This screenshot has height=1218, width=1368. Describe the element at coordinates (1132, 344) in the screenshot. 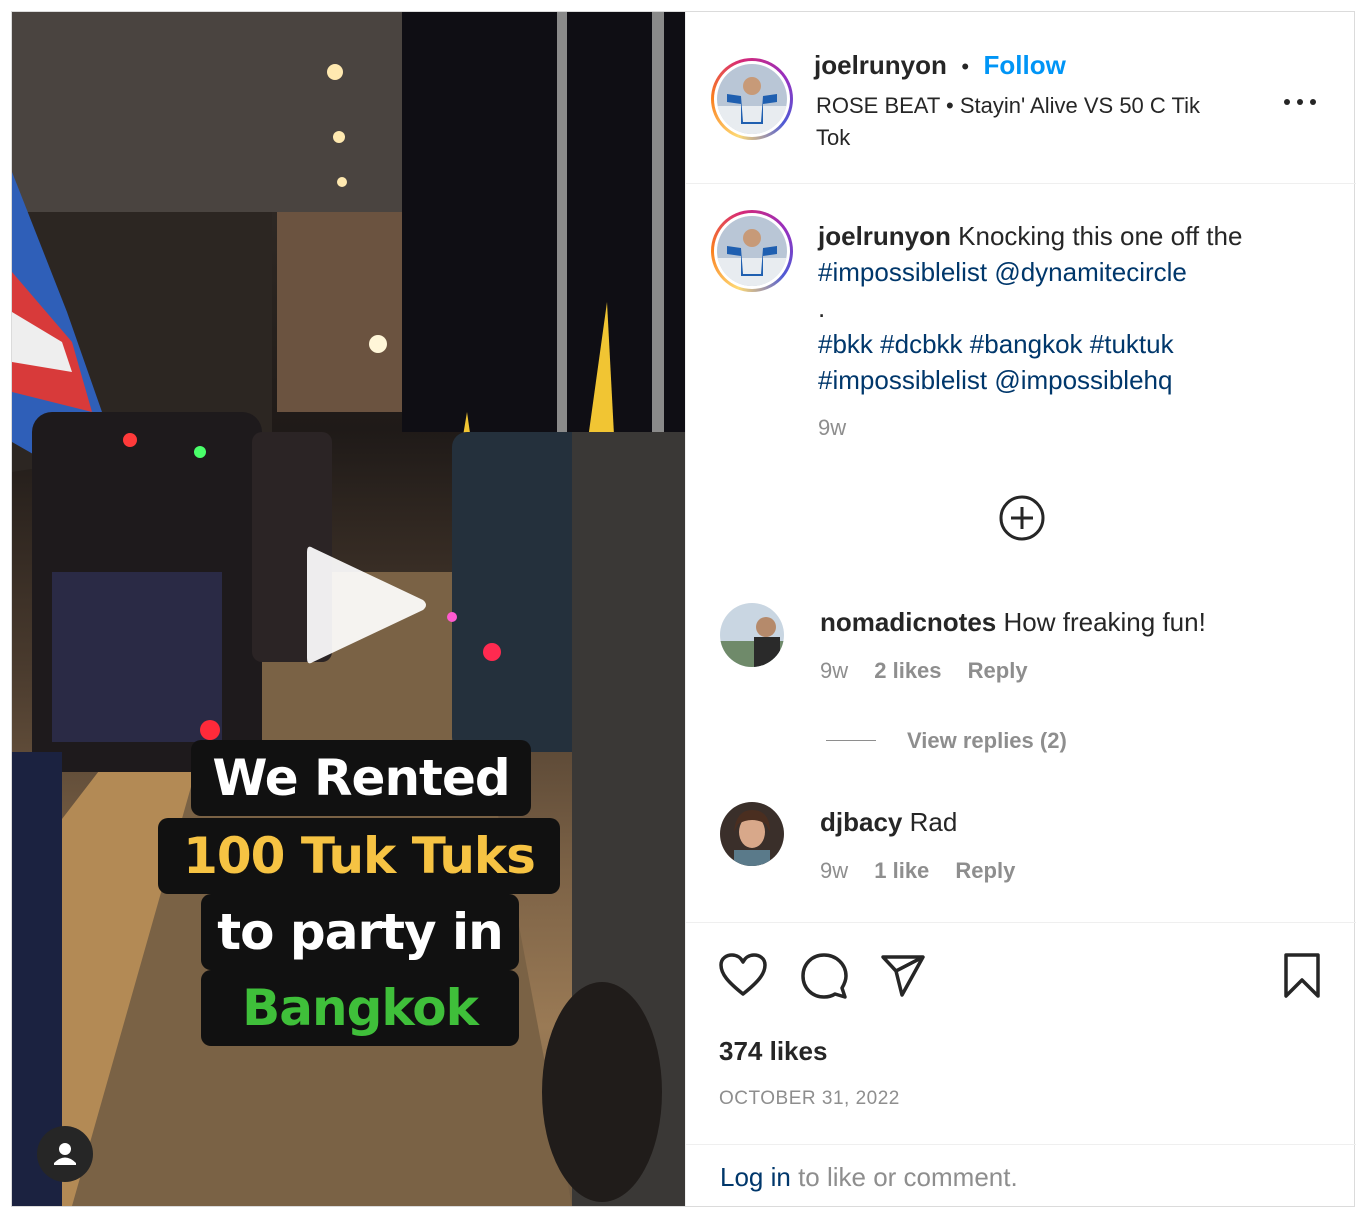

I see `hashtag-link: #tuktuk` at that location.